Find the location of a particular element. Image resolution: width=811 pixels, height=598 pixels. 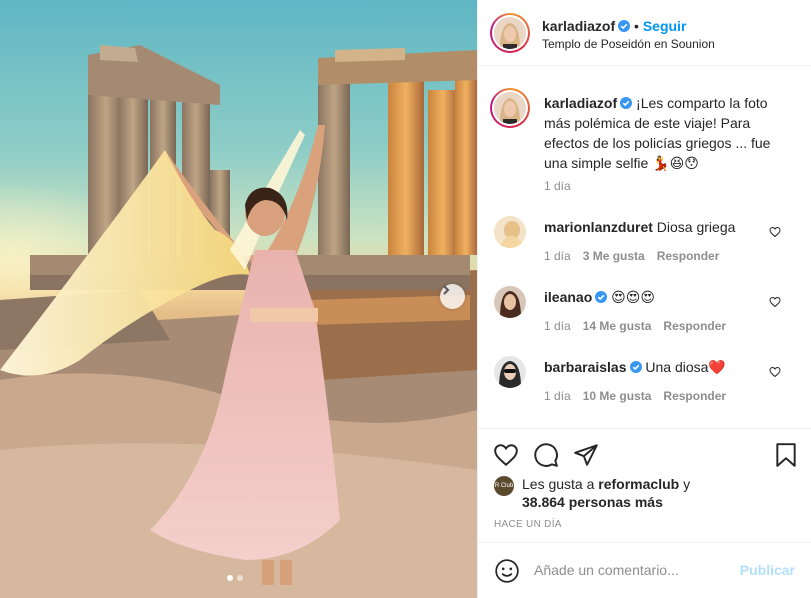

emoji-icon is located at coordinates (507, 571).